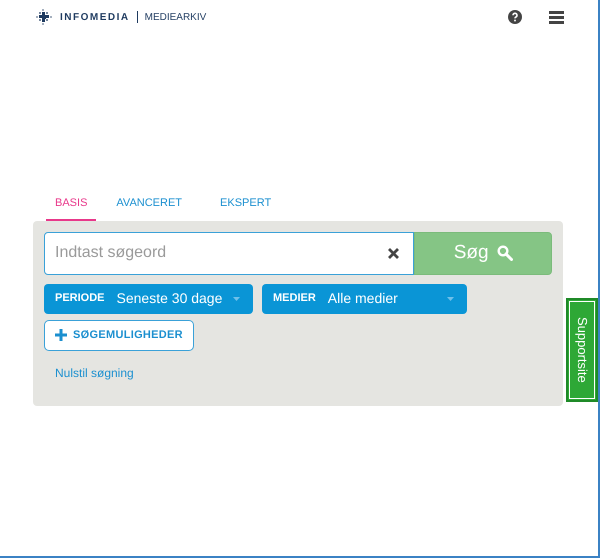 The width and height of the screenshot is (600, 558). What do you see at coordinates (504, 253) in the screenshot?
I see `search-icon` at bounding box center [504, 253].